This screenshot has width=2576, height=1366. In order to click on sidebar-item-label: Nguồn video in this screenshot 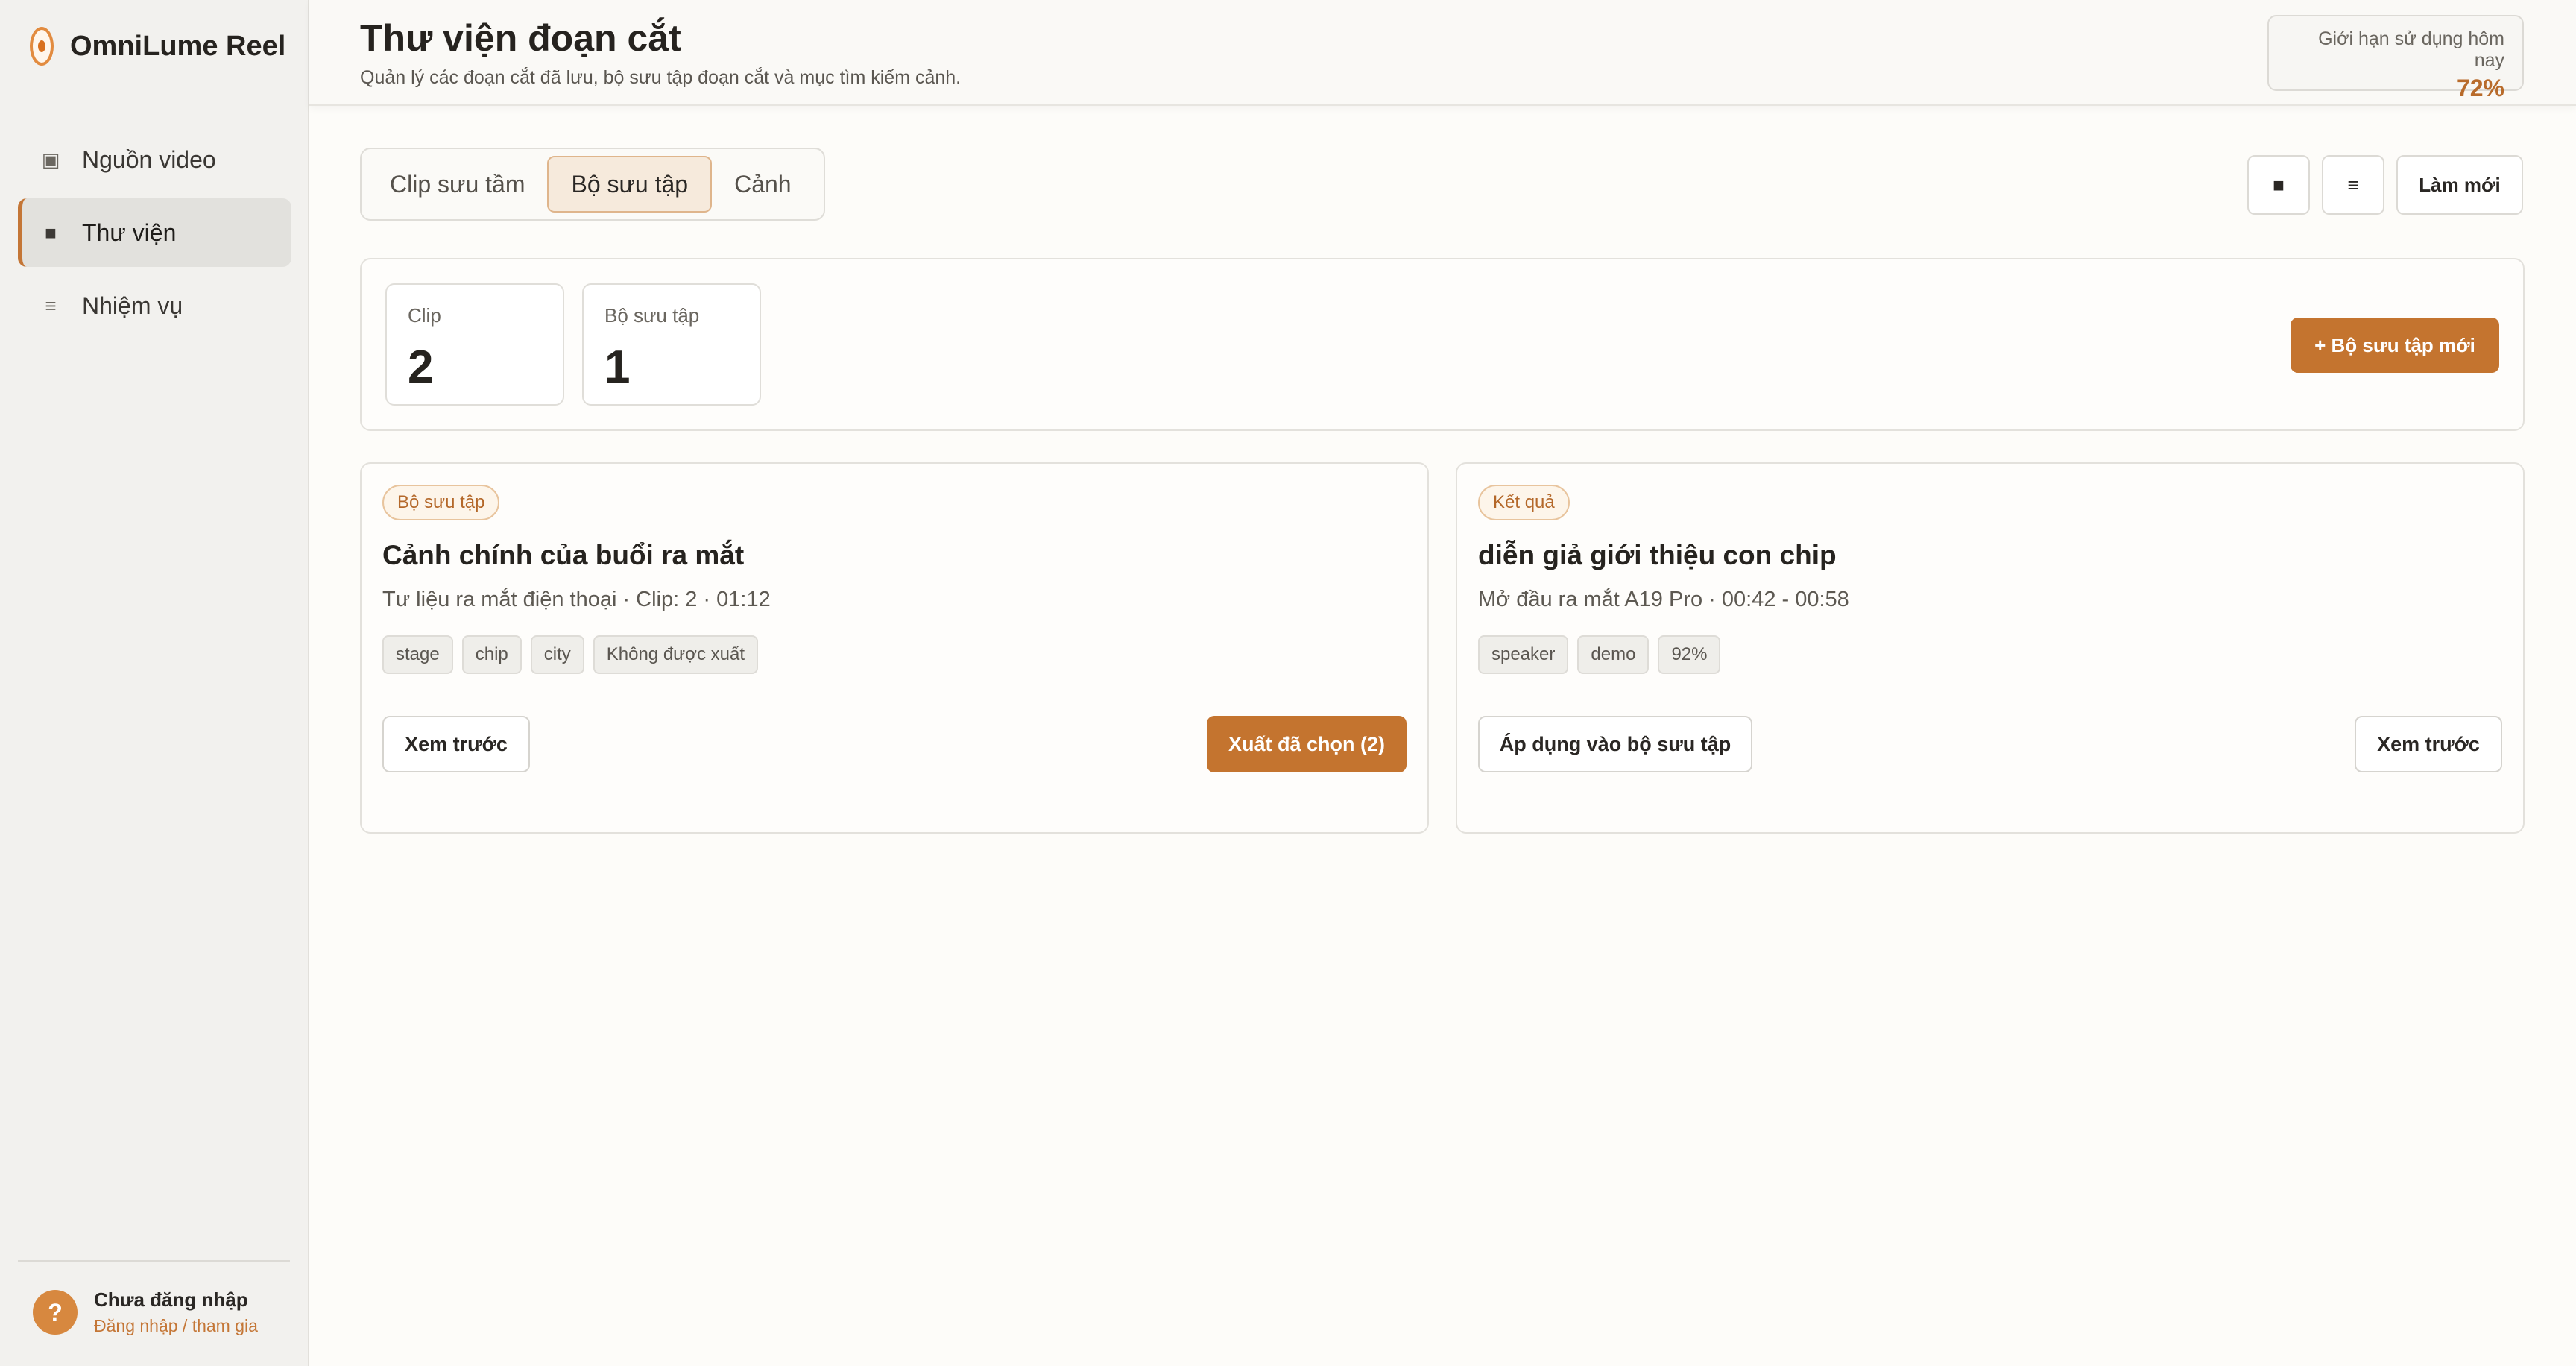, I will do `click(149, 159)`.